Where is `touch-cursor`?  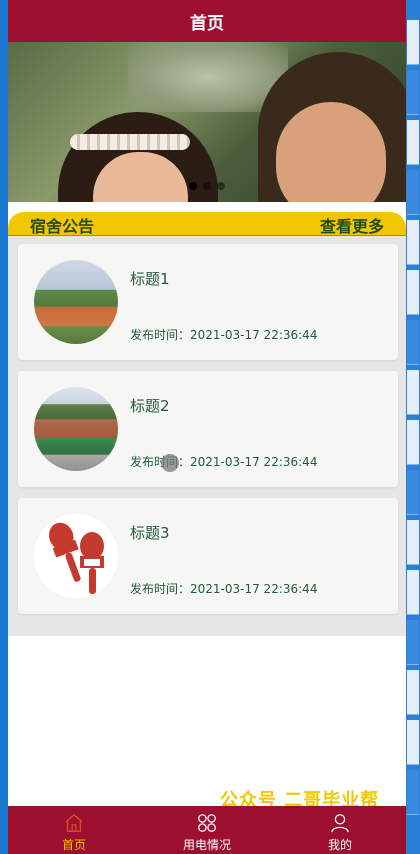 touch-cursor is located at coordinates (170, 463).